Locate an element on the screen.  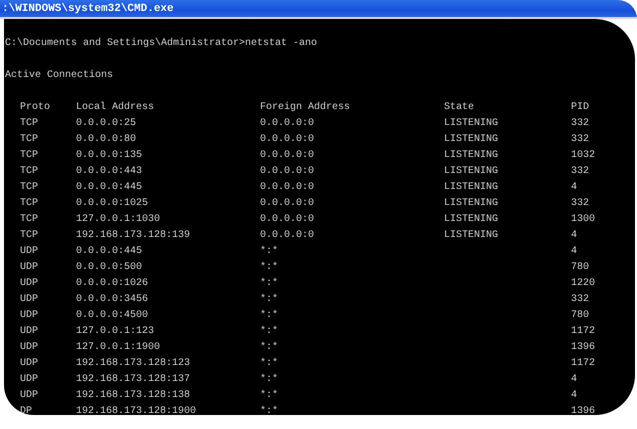
table-cell-text: 192.168.173.128:123 is located at coordinates (133, 364).